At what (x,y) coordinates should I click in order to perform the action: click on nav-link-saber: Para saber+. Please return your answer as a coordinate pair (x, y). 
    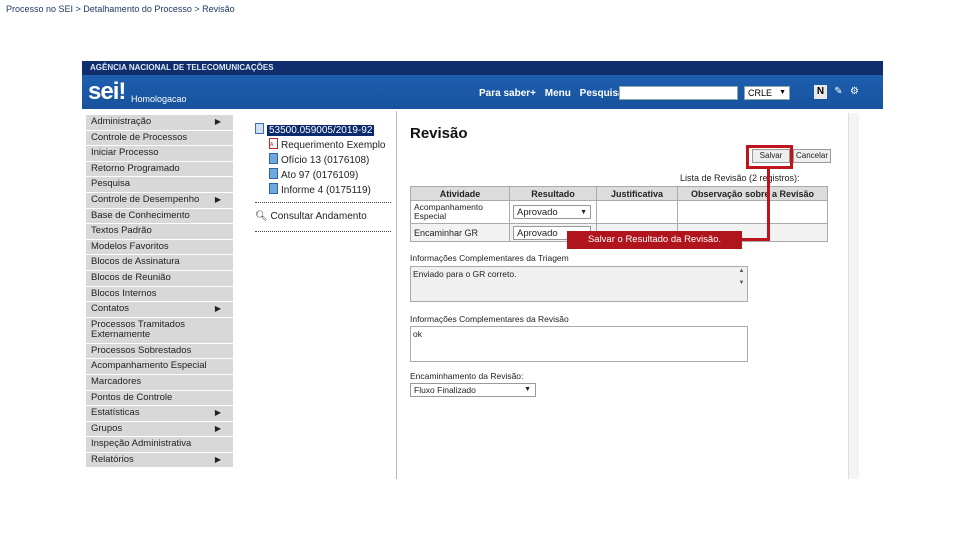
    Looking at the image, I should click on (507, 93).